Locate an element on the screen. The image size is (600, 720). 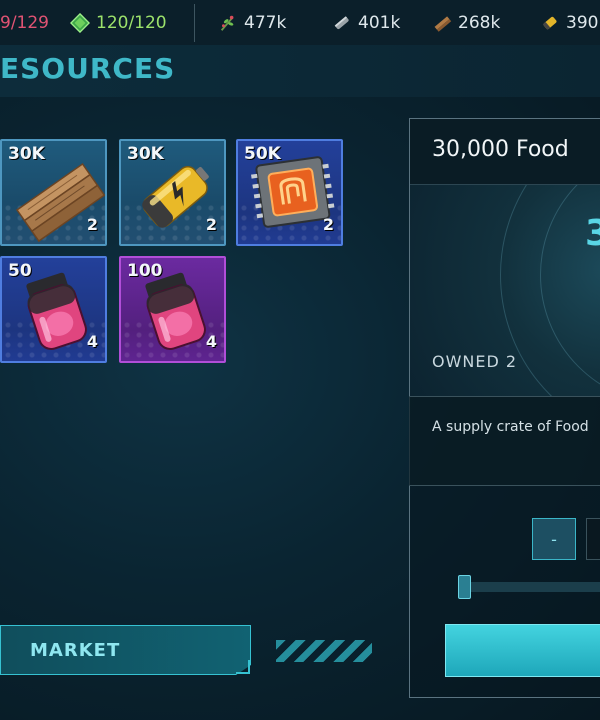
market-button: MARKET is located at coordinates (125, 650).